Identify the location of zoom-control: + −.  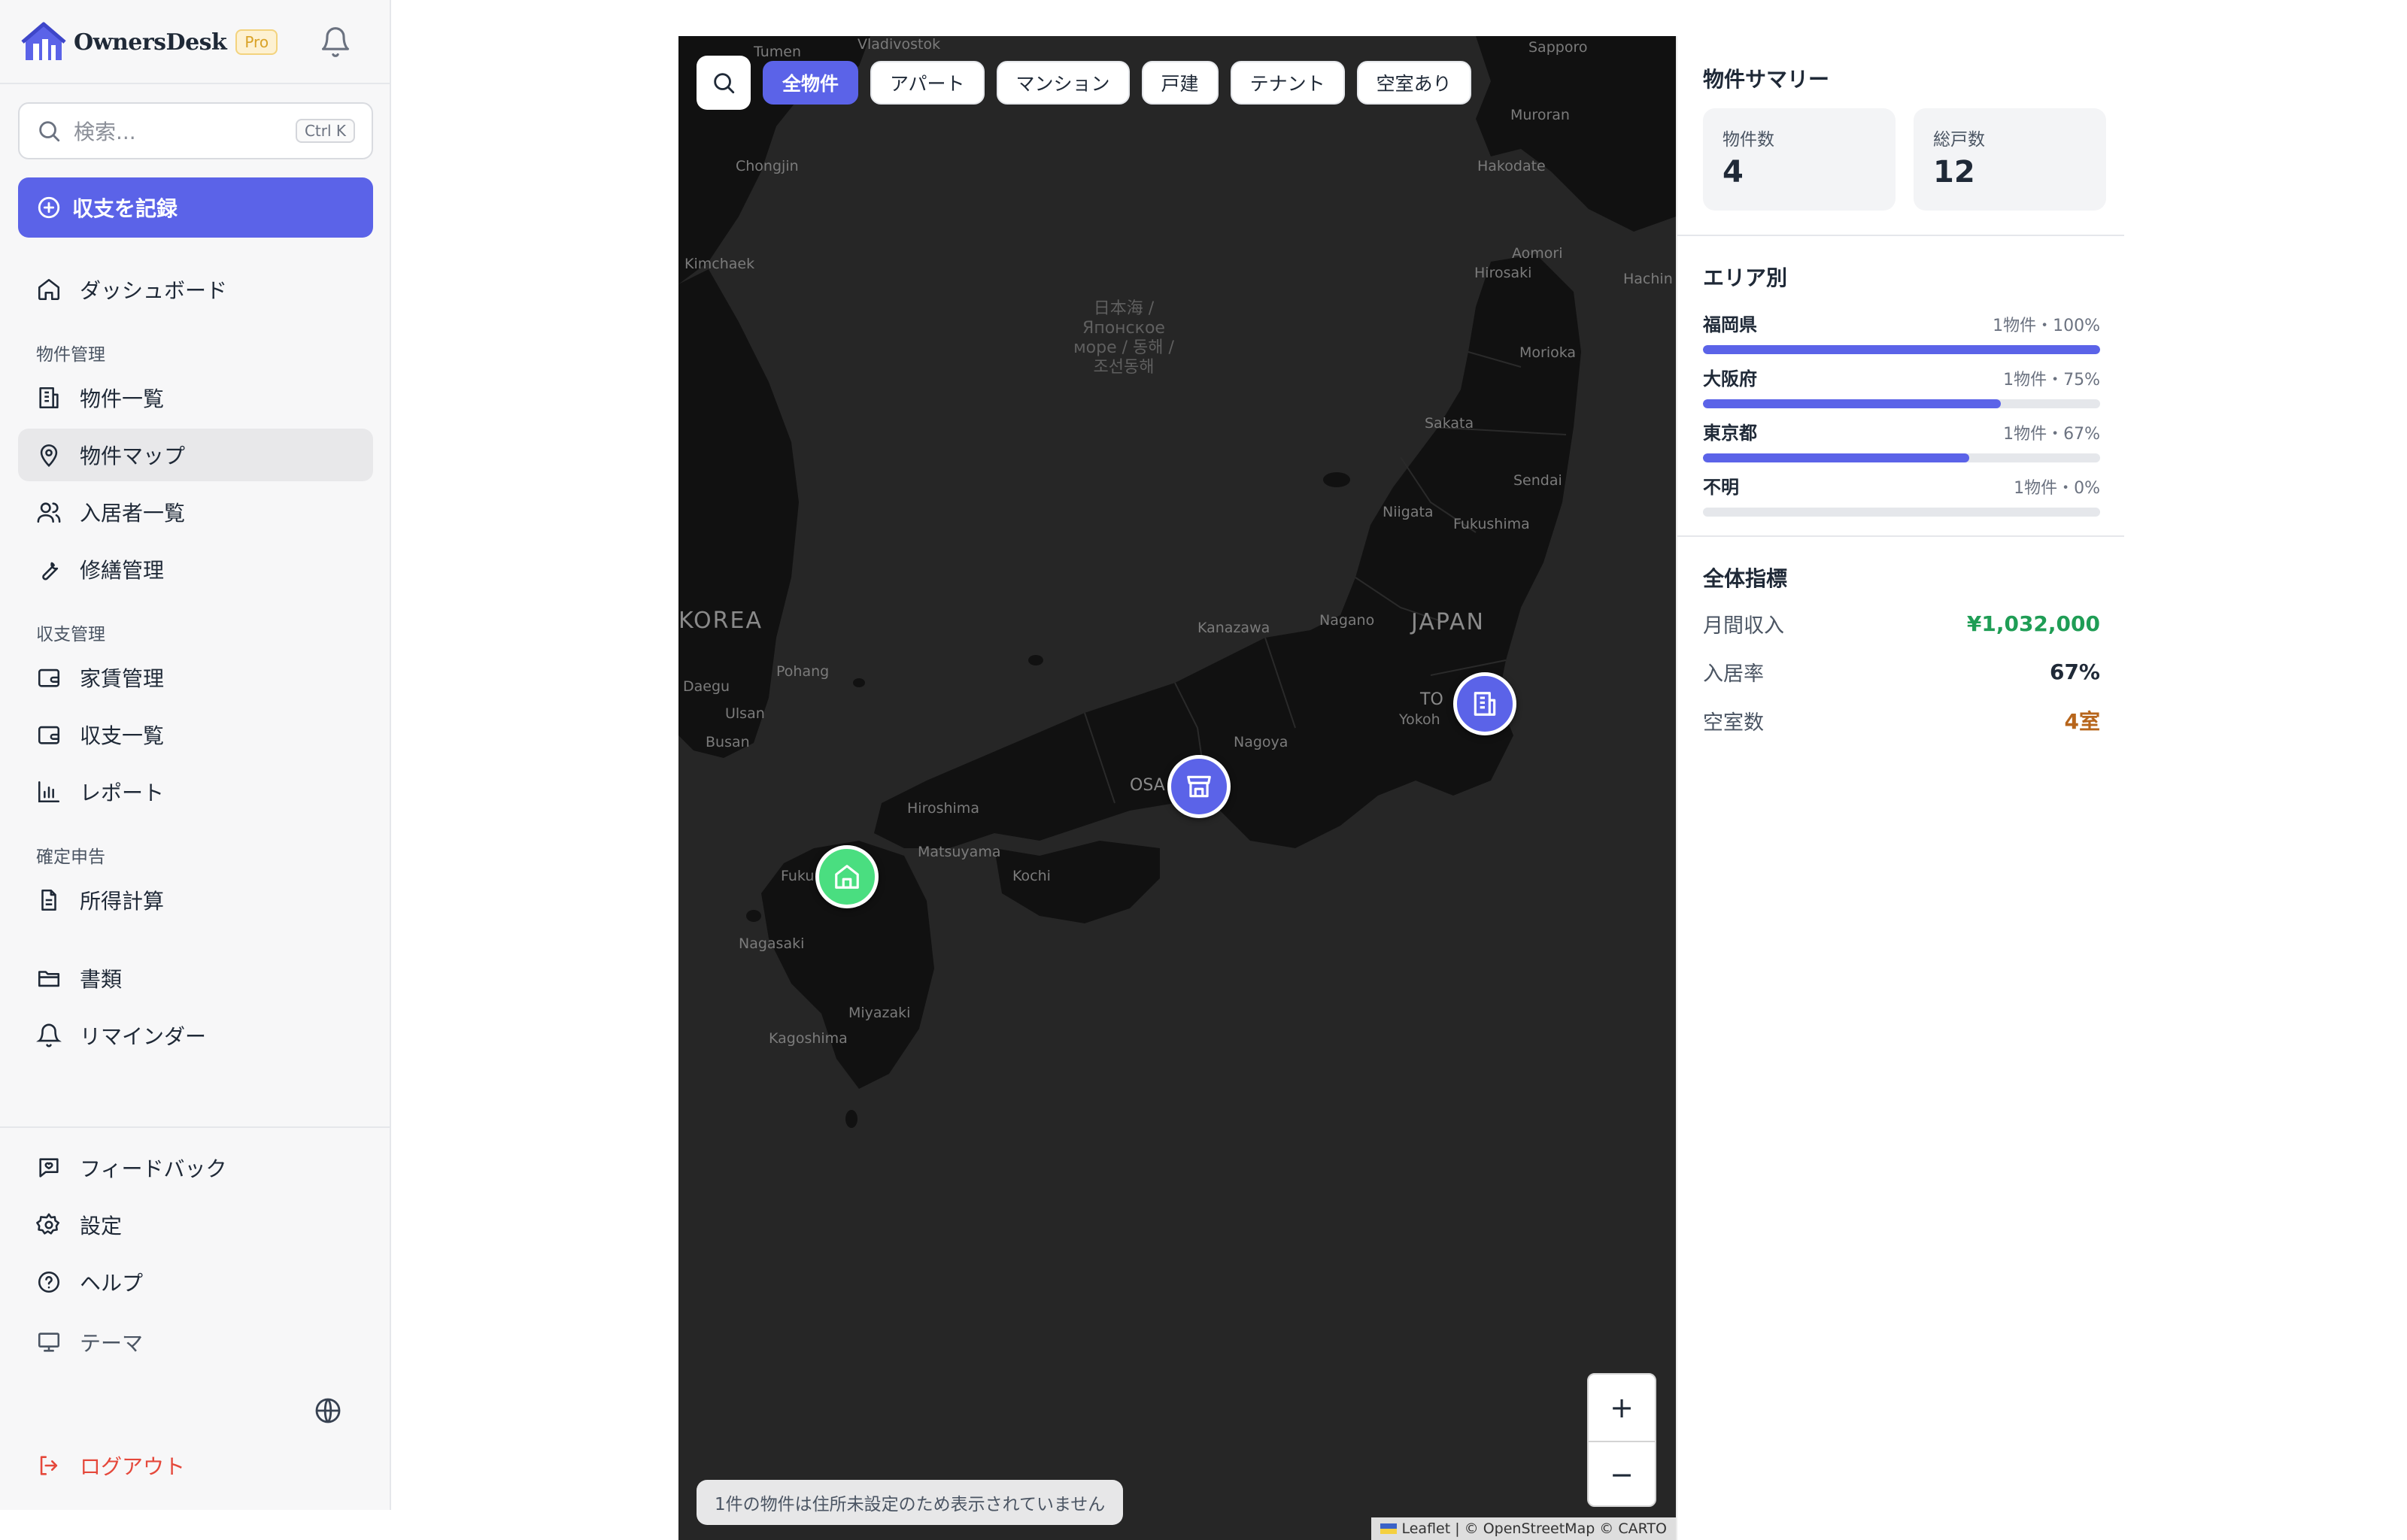
(1621, 1440).